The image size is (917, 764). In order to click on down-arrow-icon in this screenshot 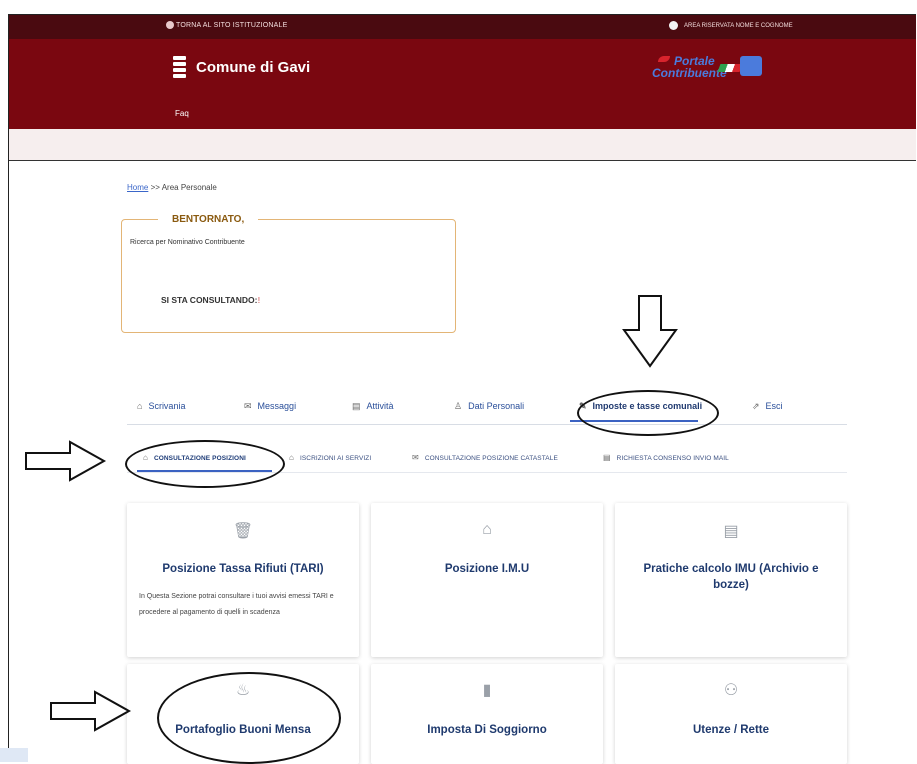, I will do `click(650, 331)`.